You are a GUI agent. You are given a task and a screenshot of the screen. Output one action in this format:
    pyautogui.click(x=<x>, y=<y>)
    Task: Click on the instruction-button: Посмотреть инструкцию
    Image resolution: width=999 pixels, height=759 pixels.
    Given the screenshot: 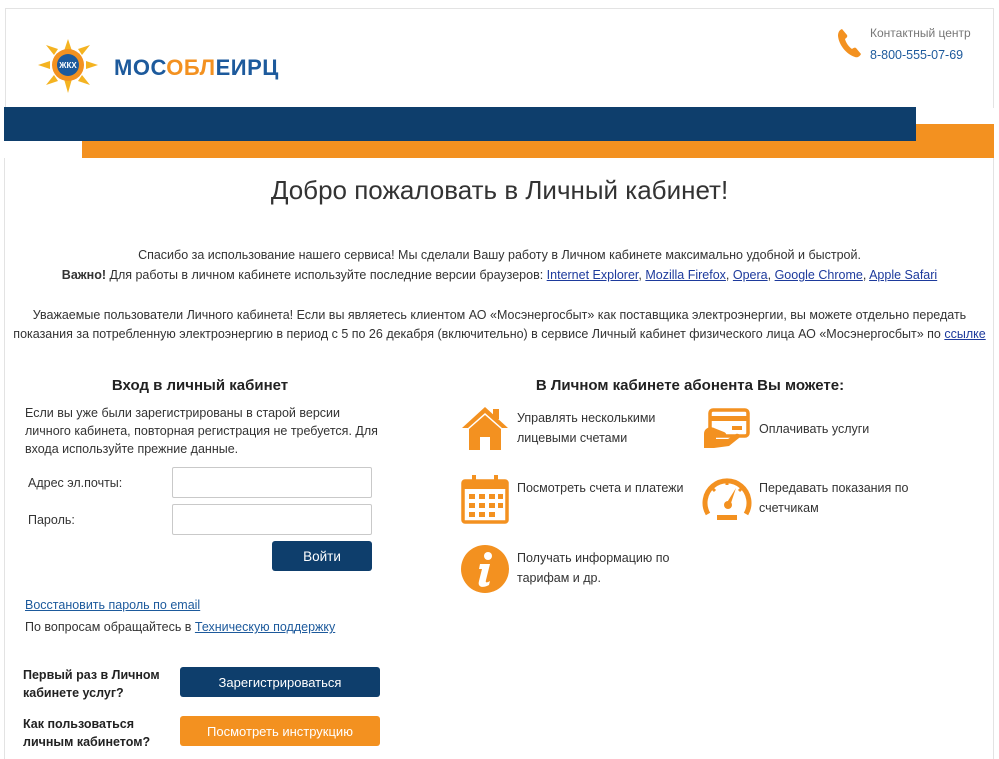 What is the action you would take?
    pyautogui.click(x=280, y=731)
    